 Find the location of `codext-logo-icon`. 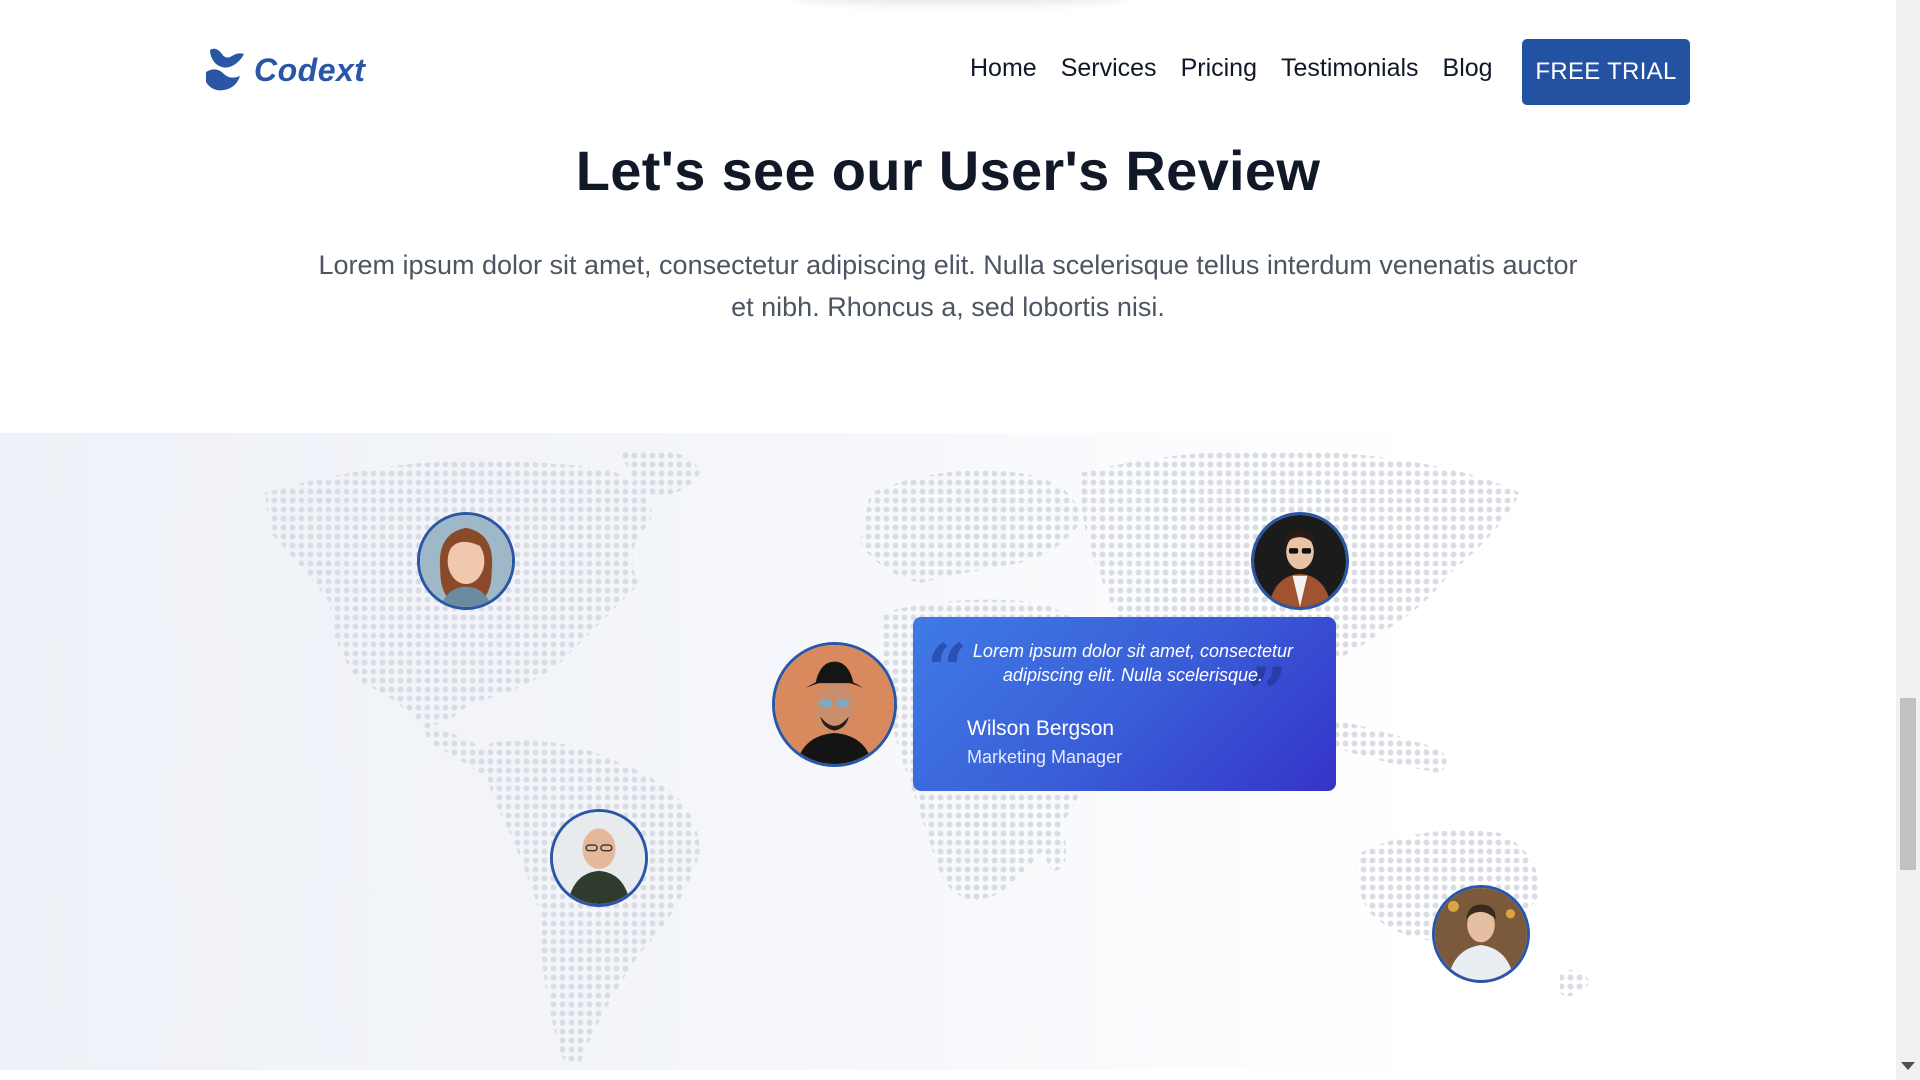

codext-logo-icon is located at coordinates (225, 69).